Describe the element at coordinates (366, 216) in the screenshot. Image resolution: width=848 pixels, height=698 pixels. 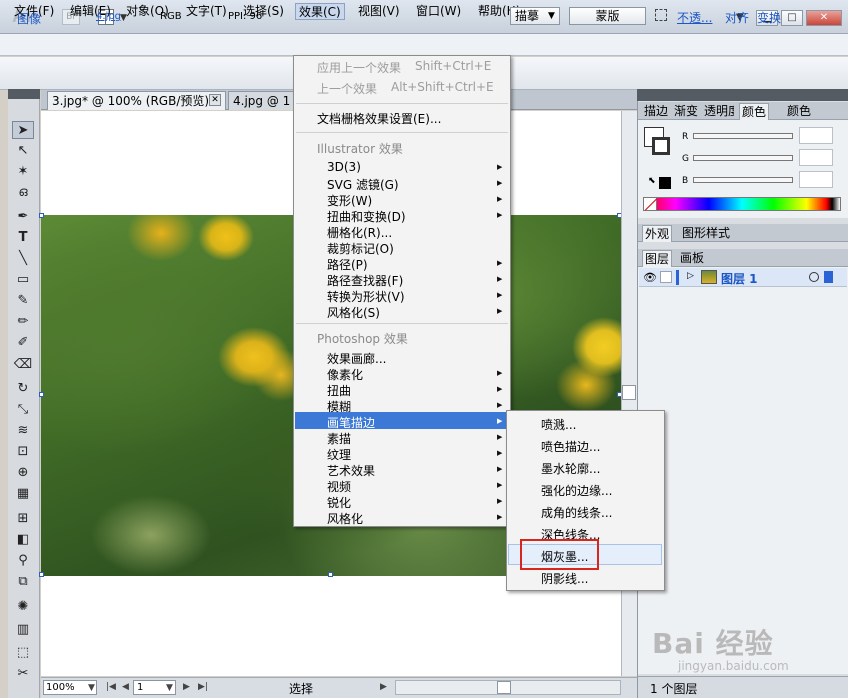
I see `menu-item-distort-transform: 扭曲和变换(D)` at that location.